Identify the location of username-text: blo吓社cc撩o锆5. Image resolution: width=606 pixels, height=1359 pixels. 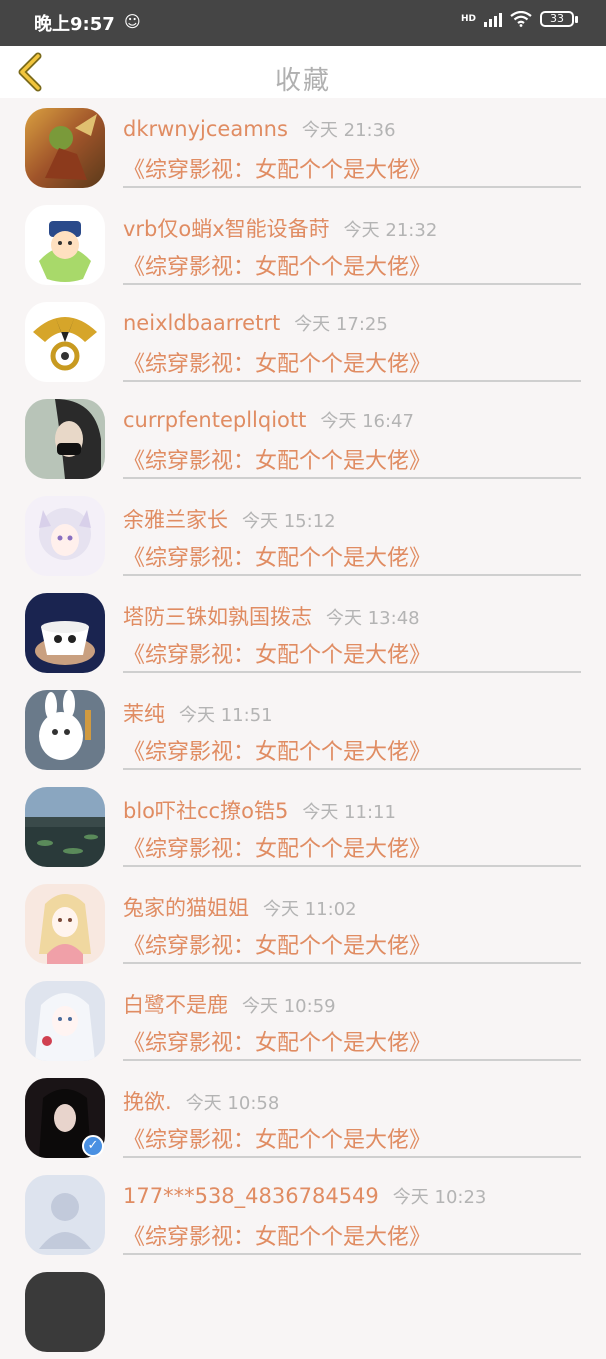
(206, 811).